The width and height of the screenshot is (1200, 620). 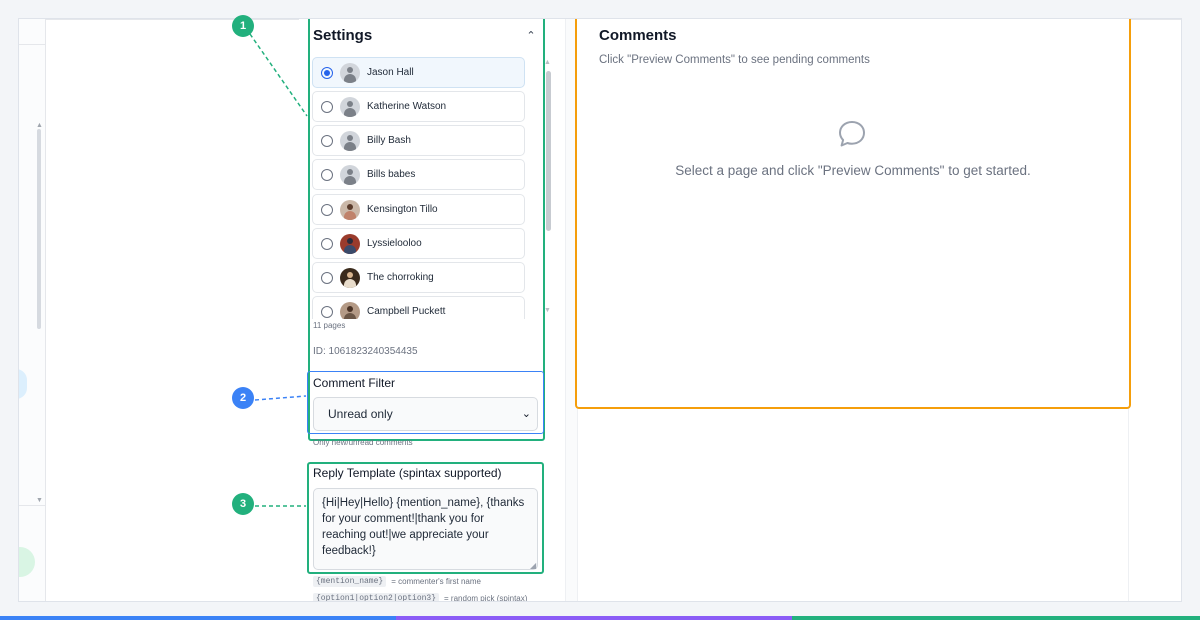 What do you see at coordinates (32, 32) in the screenshot?
I see `gutter-header` at bounding box center [32, 32].